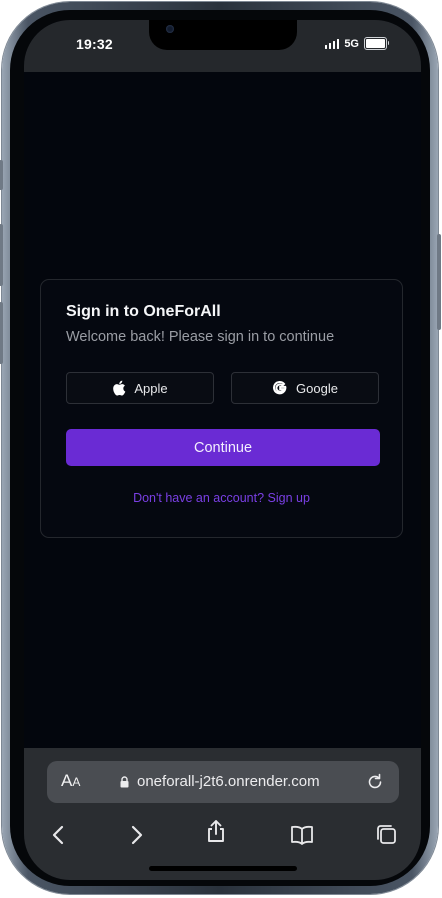  Describe the element at coordinates (376, 43) in the screenshot. I see `battery-icon` at that location.